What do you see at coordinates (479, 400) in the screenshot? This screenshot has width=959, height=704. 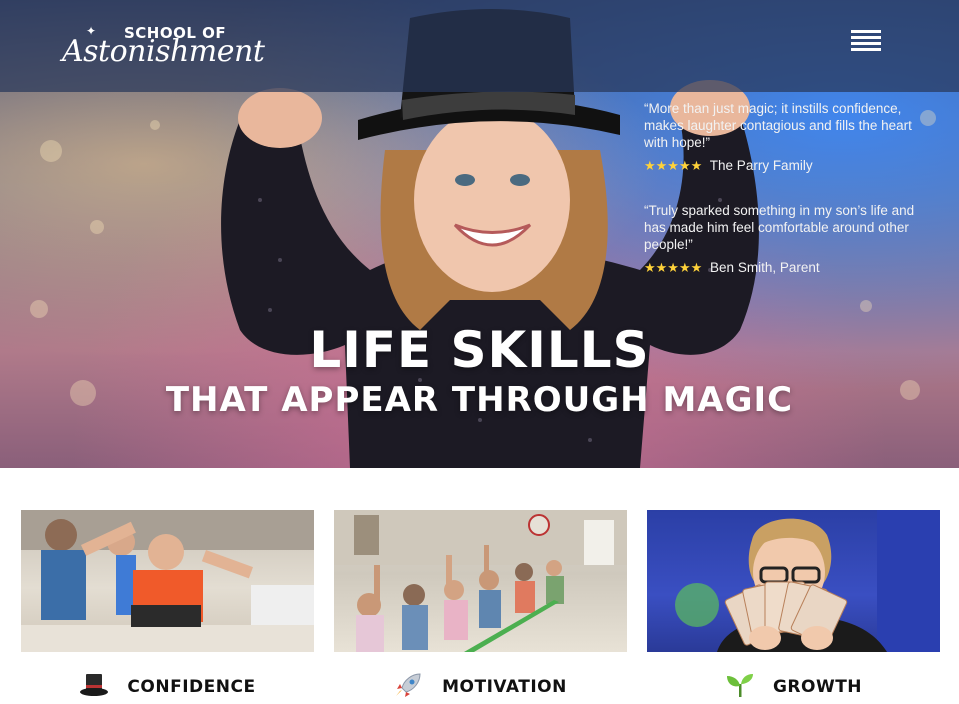 I see `headline-line-2: THAT APPEAR THROUGH MAGIC` at bounding box center [479, 400].